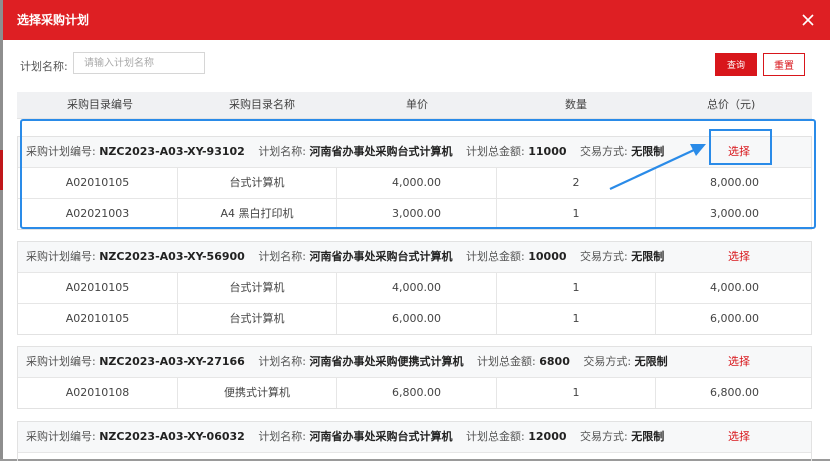 This screenshot has height=461, width=830. I want to click on total-price: 4,000.00, so click(734, 287).